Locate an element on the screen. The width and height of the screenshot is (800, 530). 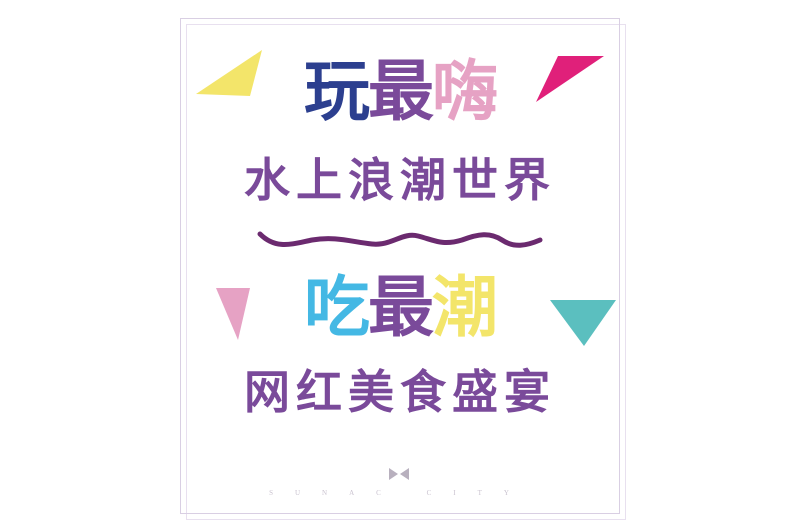
bowtie-logo-icon is located at coordinates (399, 474).